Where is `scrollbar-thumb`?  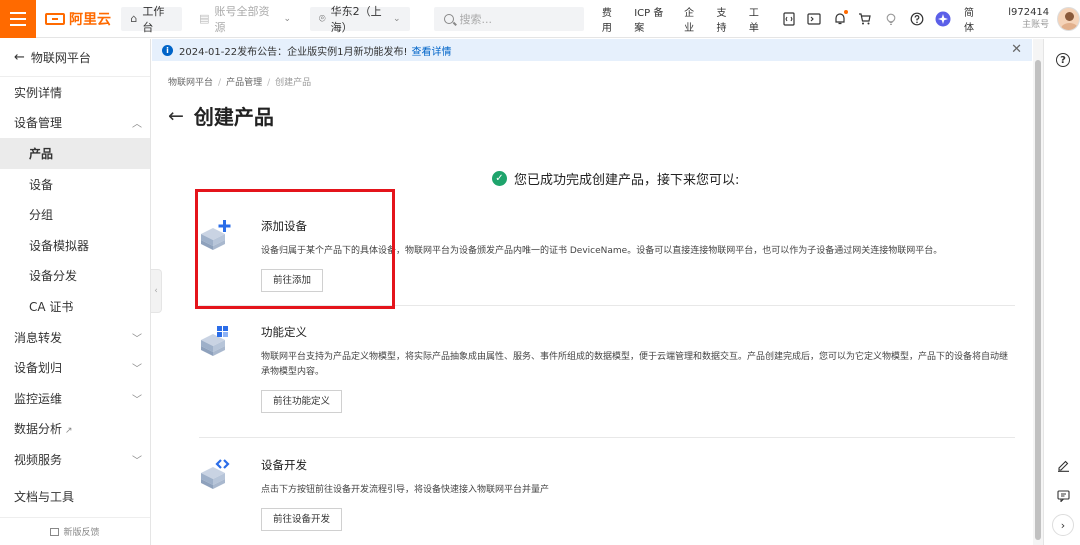 scrollbar-thumb is located at coordinates (1038, 300).